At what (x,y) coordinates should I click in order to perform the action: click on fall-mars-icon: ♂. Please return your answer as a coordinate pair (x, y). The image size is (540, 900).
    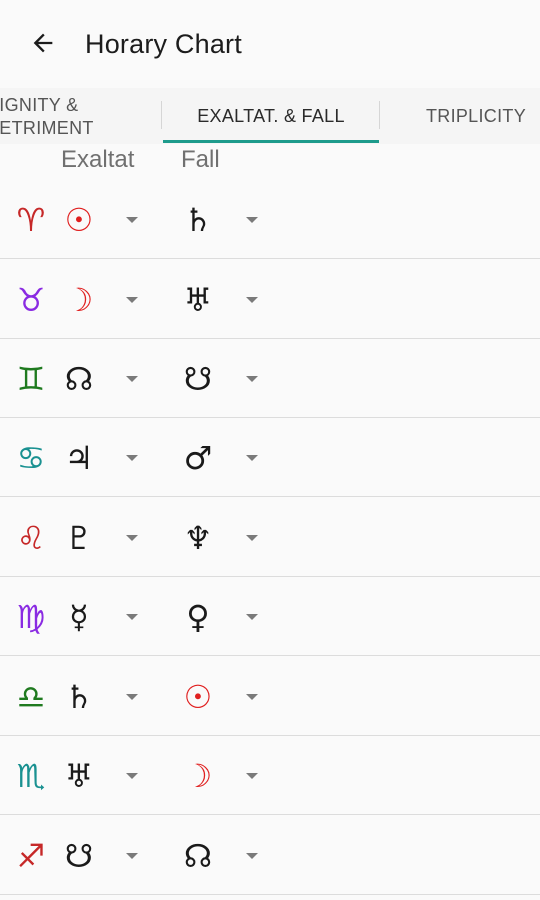
    Looking at the image, I should click on (198, 458).